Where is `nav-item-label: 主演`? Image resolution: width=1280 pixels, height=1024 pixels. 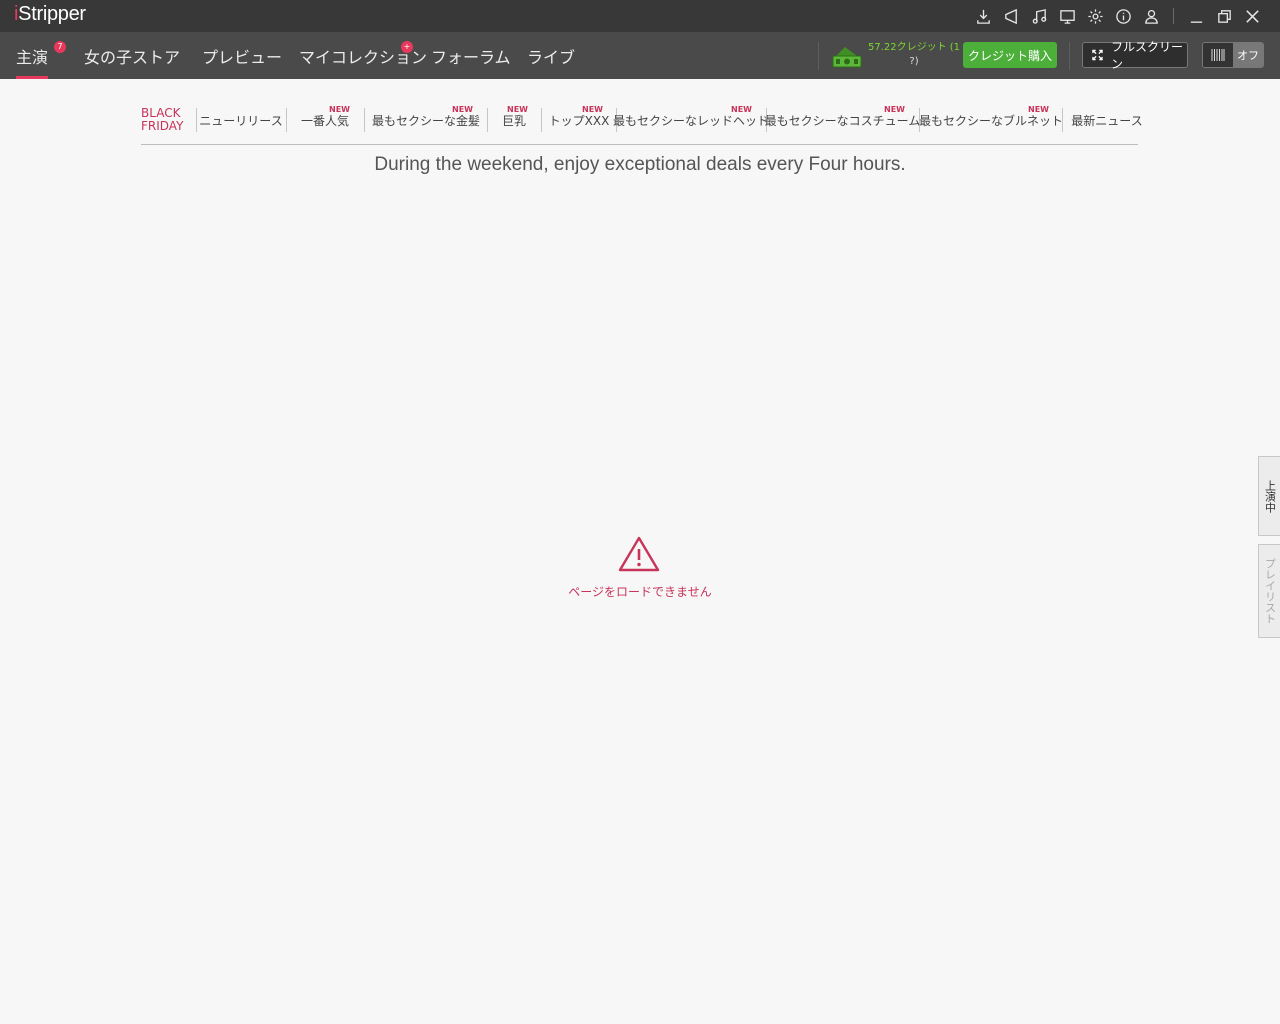 nav-item-label: 主演 is located at coordinates (32, 57).